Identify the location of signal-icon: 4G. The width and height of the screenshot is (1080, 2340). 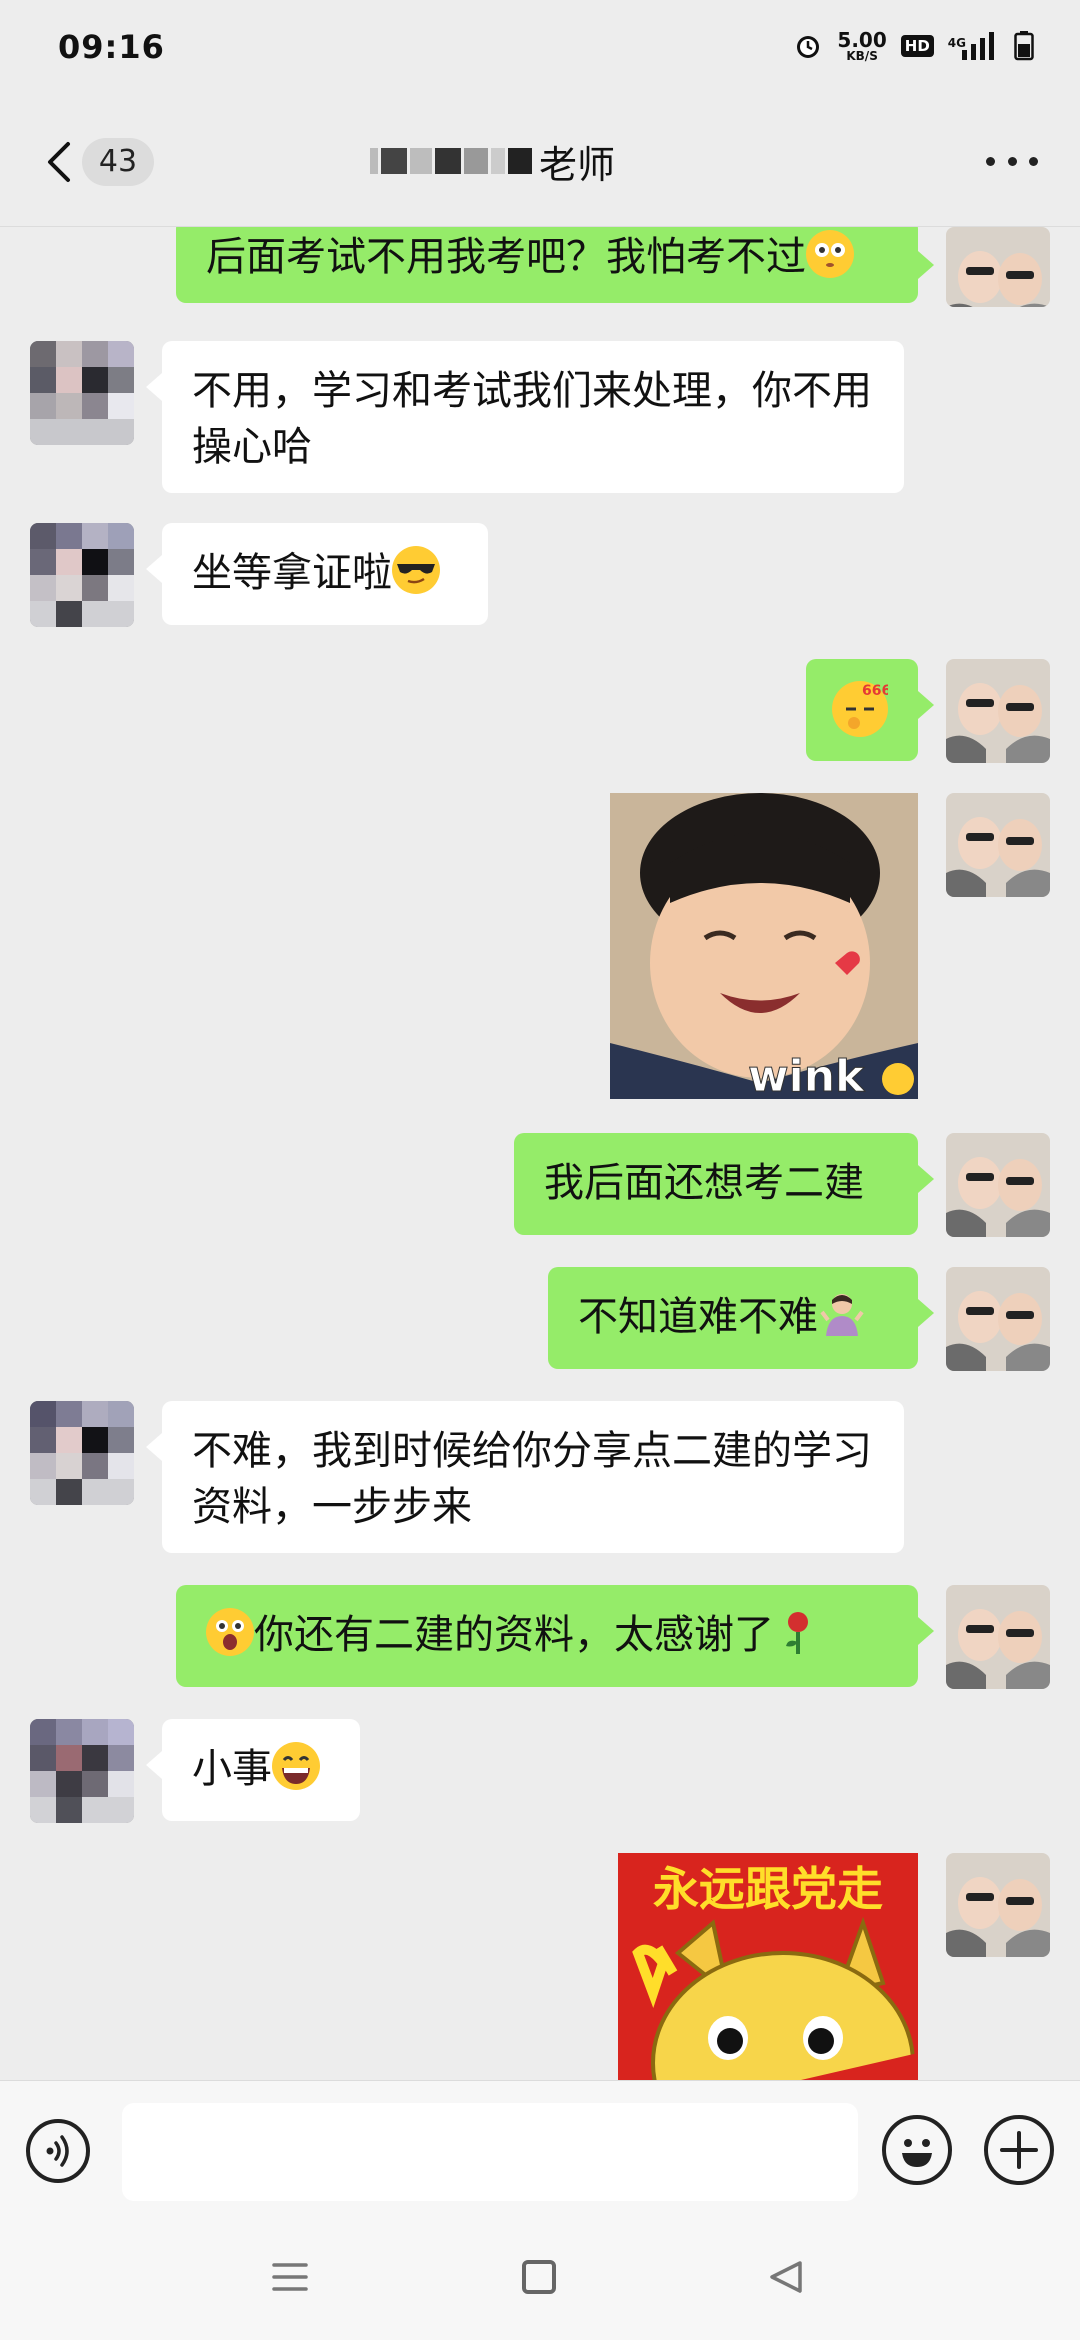
(974, 46).